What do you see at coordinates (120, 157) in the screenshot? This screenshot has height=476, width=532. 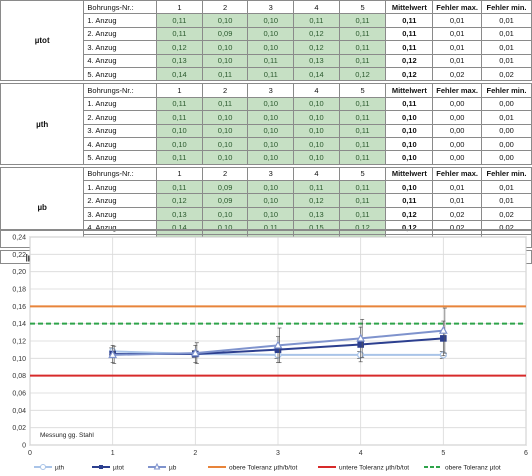 I see `row-label: 5. Anzug` at bounding box center [120, 157].